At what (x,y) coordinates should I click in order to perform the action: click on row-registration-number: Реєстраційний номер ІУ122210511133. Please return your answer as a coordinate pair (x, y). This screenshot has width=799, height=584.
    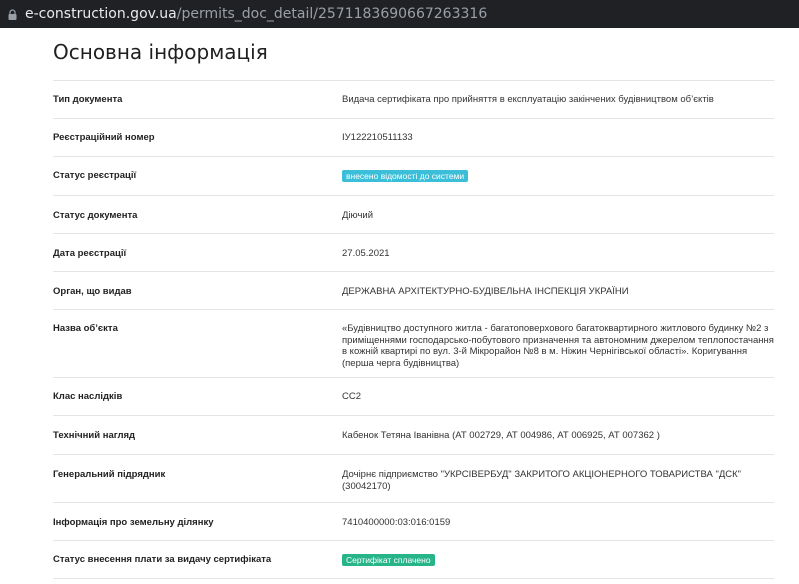
    Looking at the image, I should click on (413, 138).